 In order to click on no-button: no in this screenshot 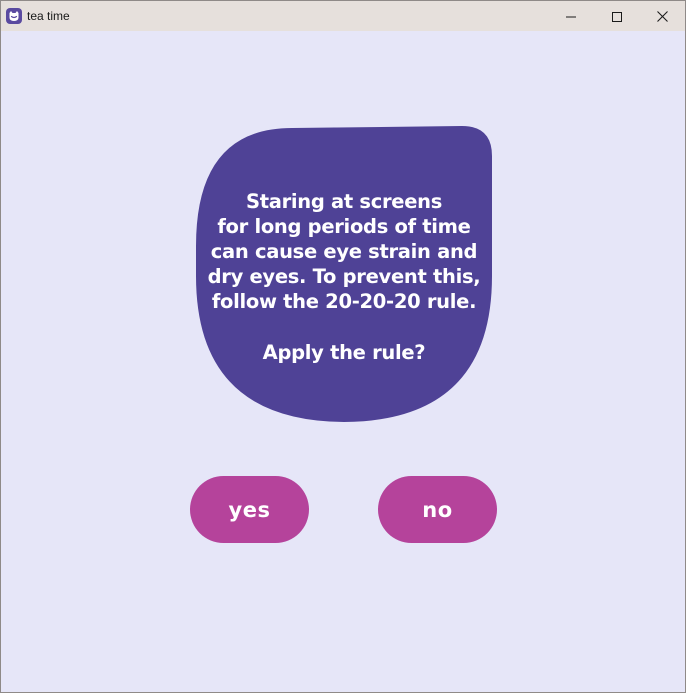, I will do `click(437, 509)`.